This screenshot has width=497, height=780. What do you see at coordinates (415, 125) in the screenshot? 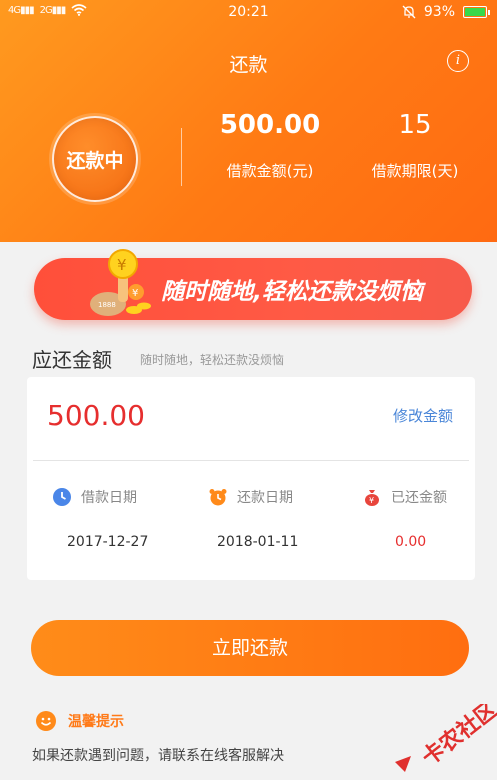
I see `loan-term-value: 15` at bounding box center [415, 125].